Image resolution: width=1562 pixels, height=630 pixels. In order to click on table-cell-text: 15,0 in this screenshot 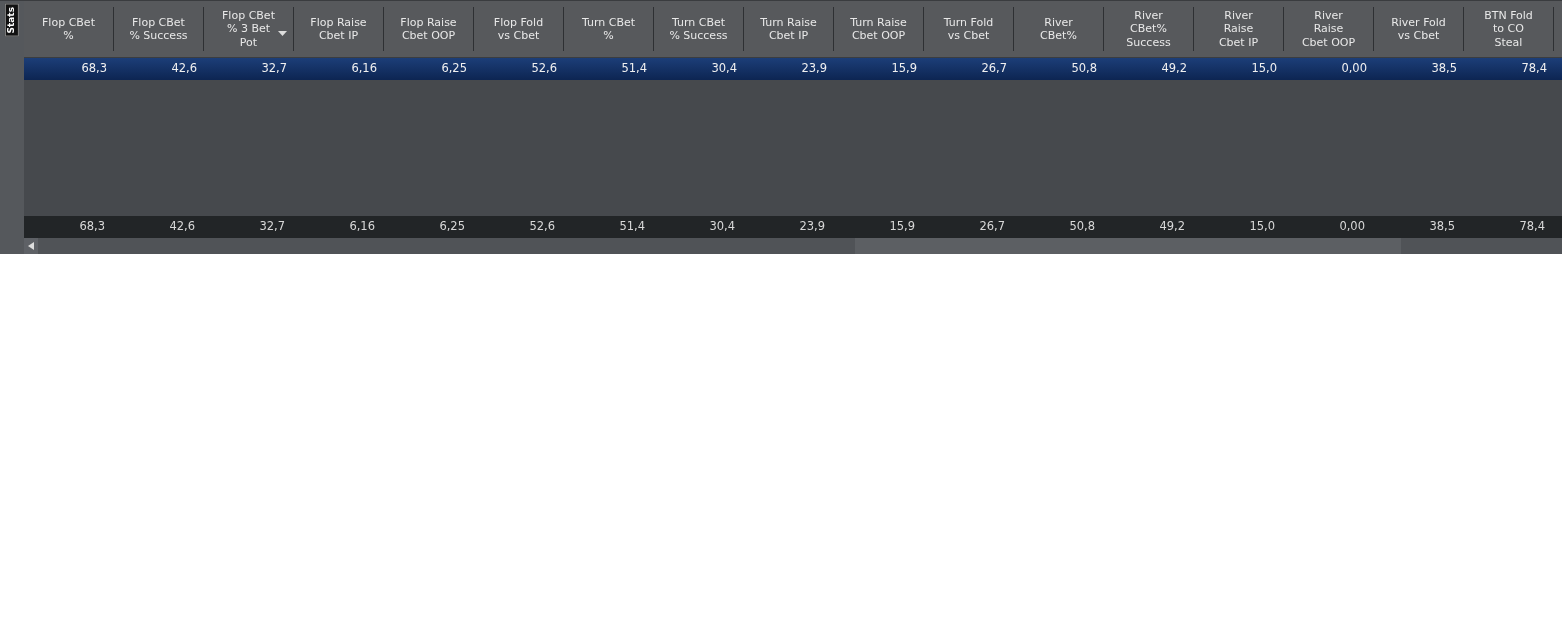, I will do `click(1264, 69)`.